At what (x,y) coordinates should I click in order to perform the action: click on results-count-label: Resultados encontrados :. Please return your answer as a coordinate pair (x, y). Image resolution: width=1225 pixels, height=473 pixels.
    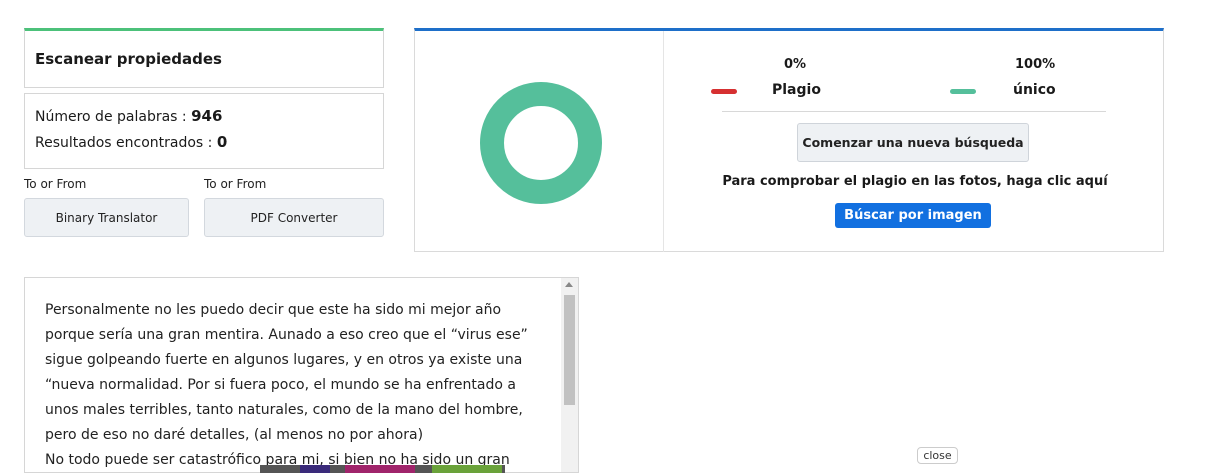
    Looking at the image, I should click on (126, 143).